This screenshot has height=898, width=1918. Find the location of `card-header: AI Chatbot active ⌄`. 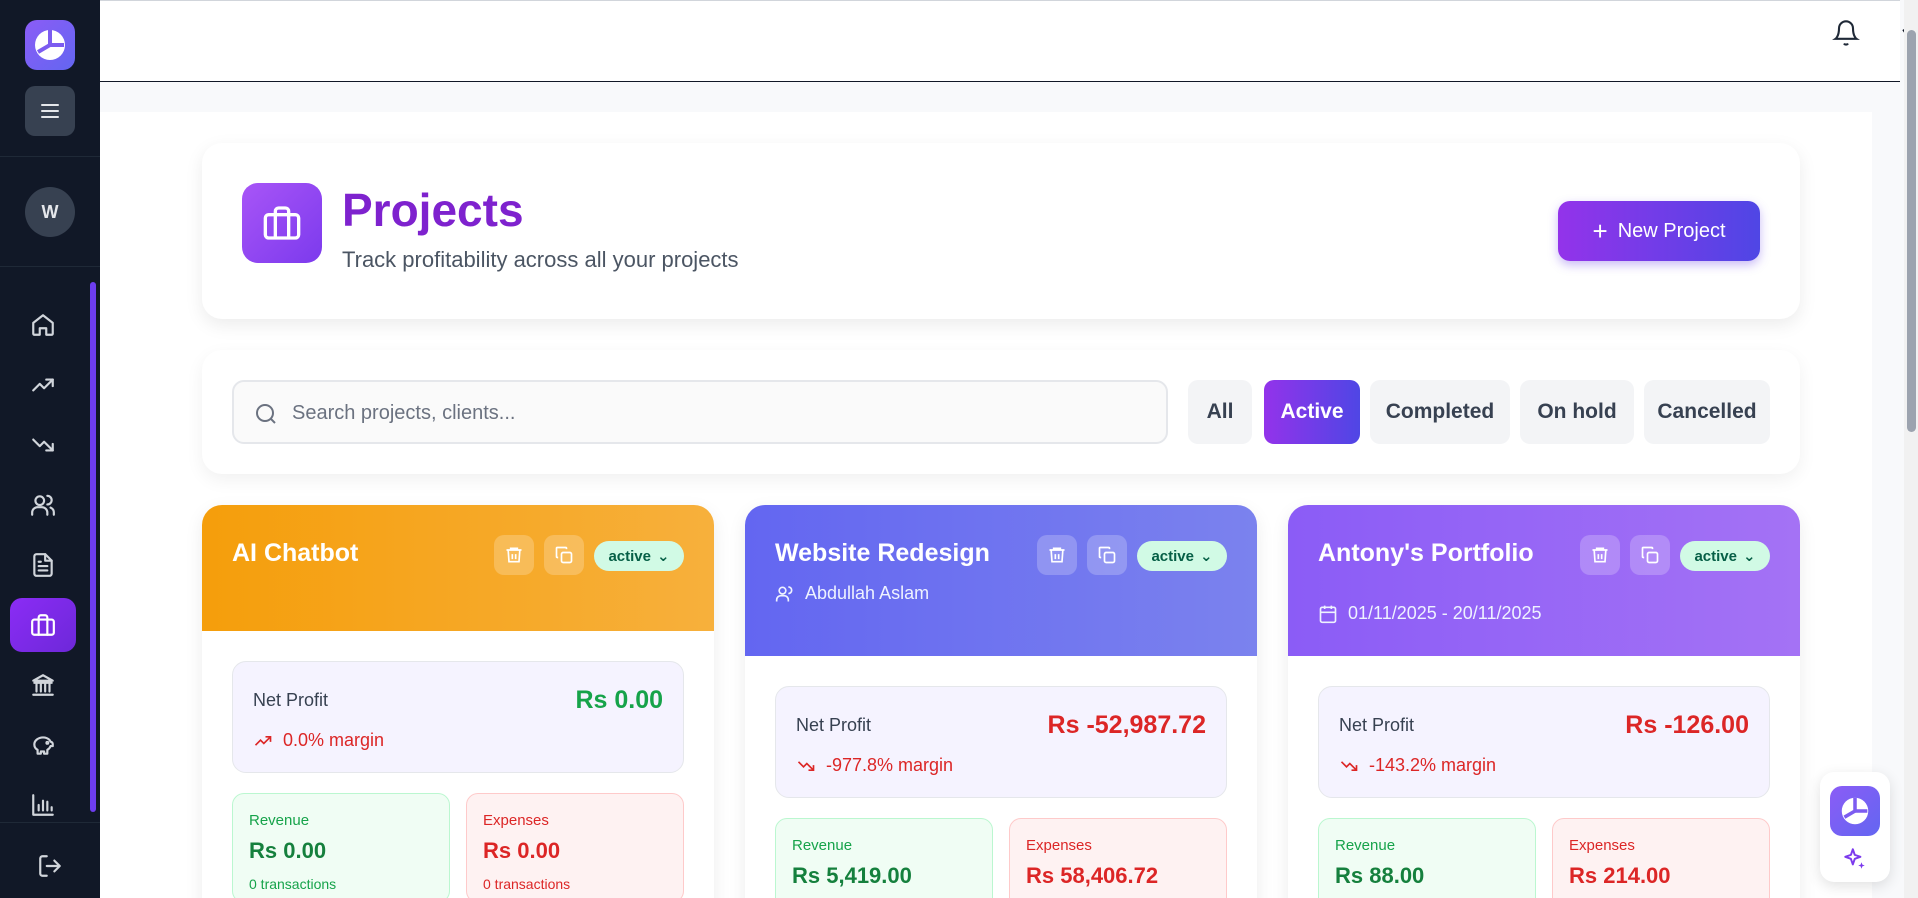

card-header: AI Chatbot active ⌄ is located at coordinates (458, 568).